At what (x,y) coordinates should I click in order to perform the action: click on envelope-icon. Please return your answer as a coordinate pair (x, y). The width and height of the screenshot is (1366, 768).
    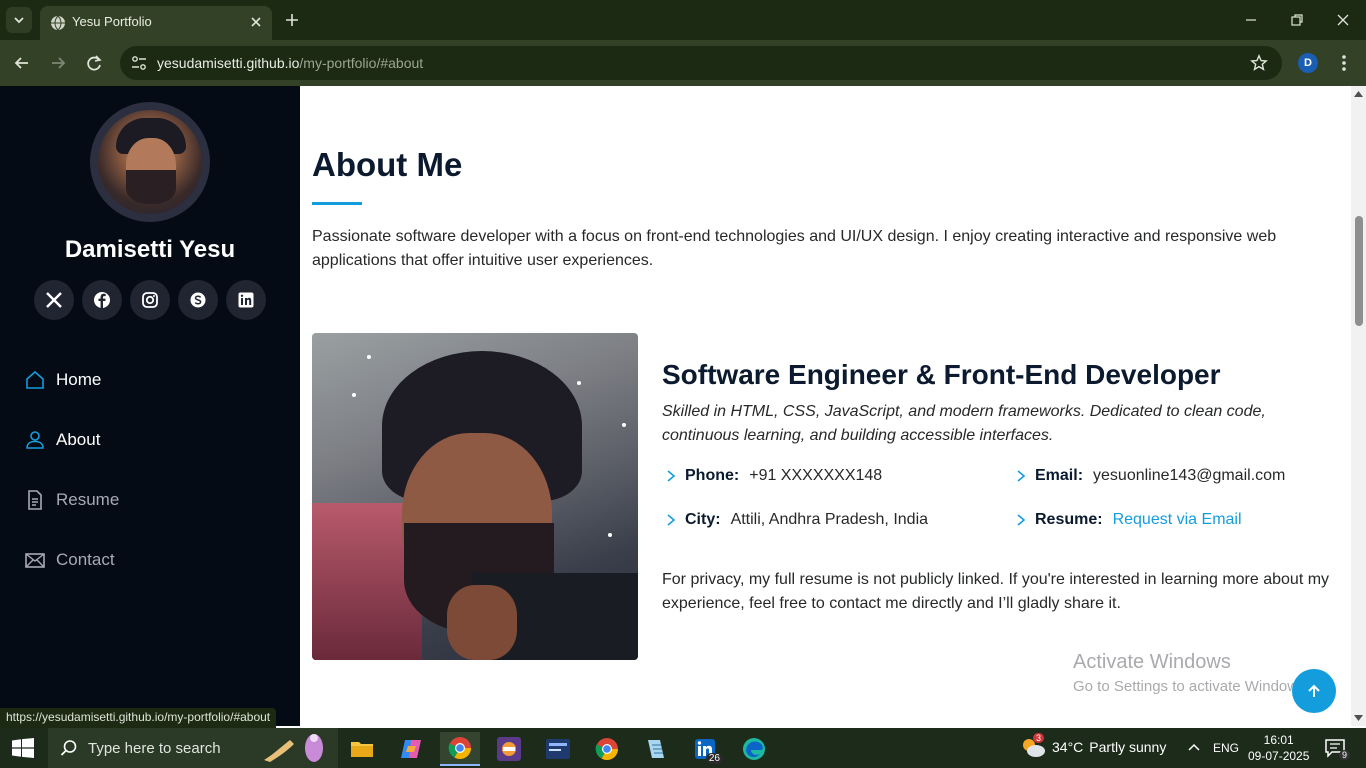
    Looking at the image, I should click on (35, 560).